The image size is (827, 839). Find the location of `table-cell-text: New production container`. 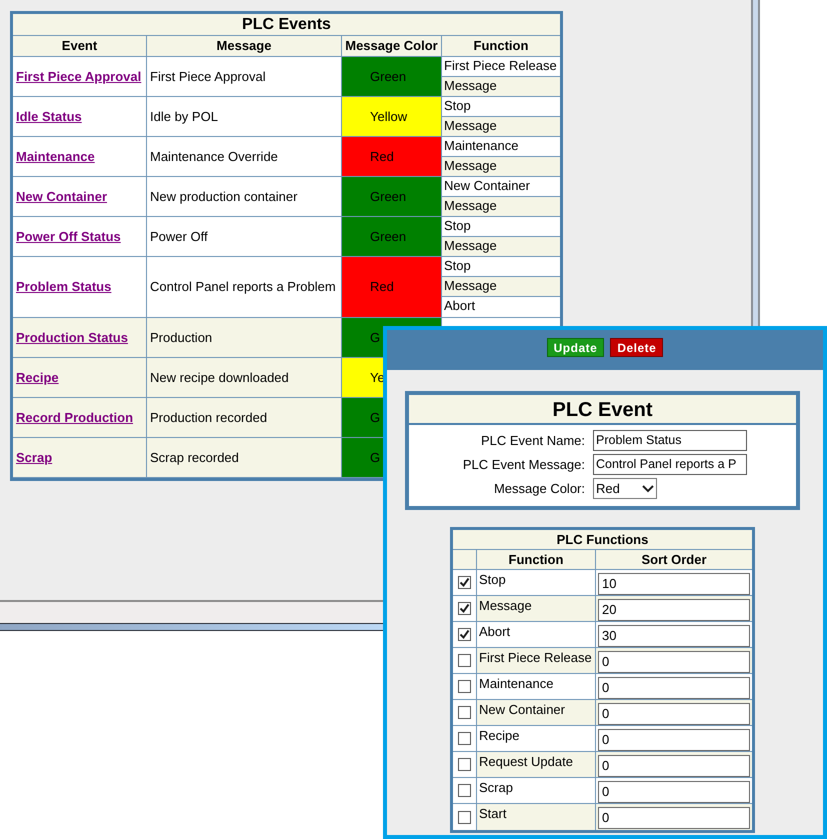

table-cell-text: New production container is located at coordinates (224, 197).